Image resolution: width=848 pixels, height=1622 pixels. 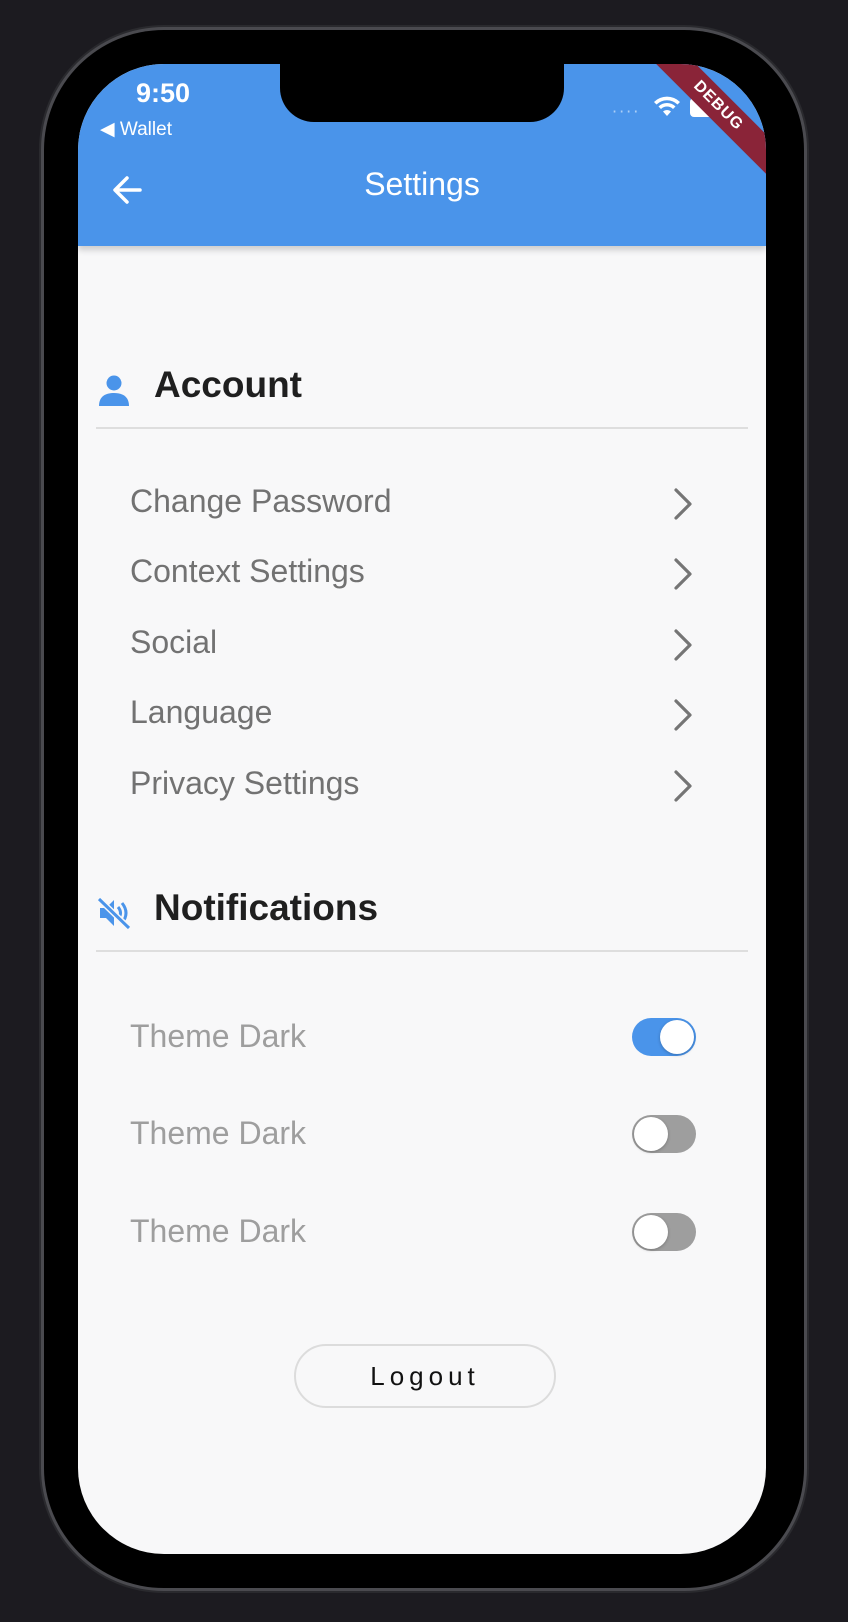 What do you see at coordinates (667, 106) in the screenshot?
I see `wifi-icon` at bounding box center [667, 106].